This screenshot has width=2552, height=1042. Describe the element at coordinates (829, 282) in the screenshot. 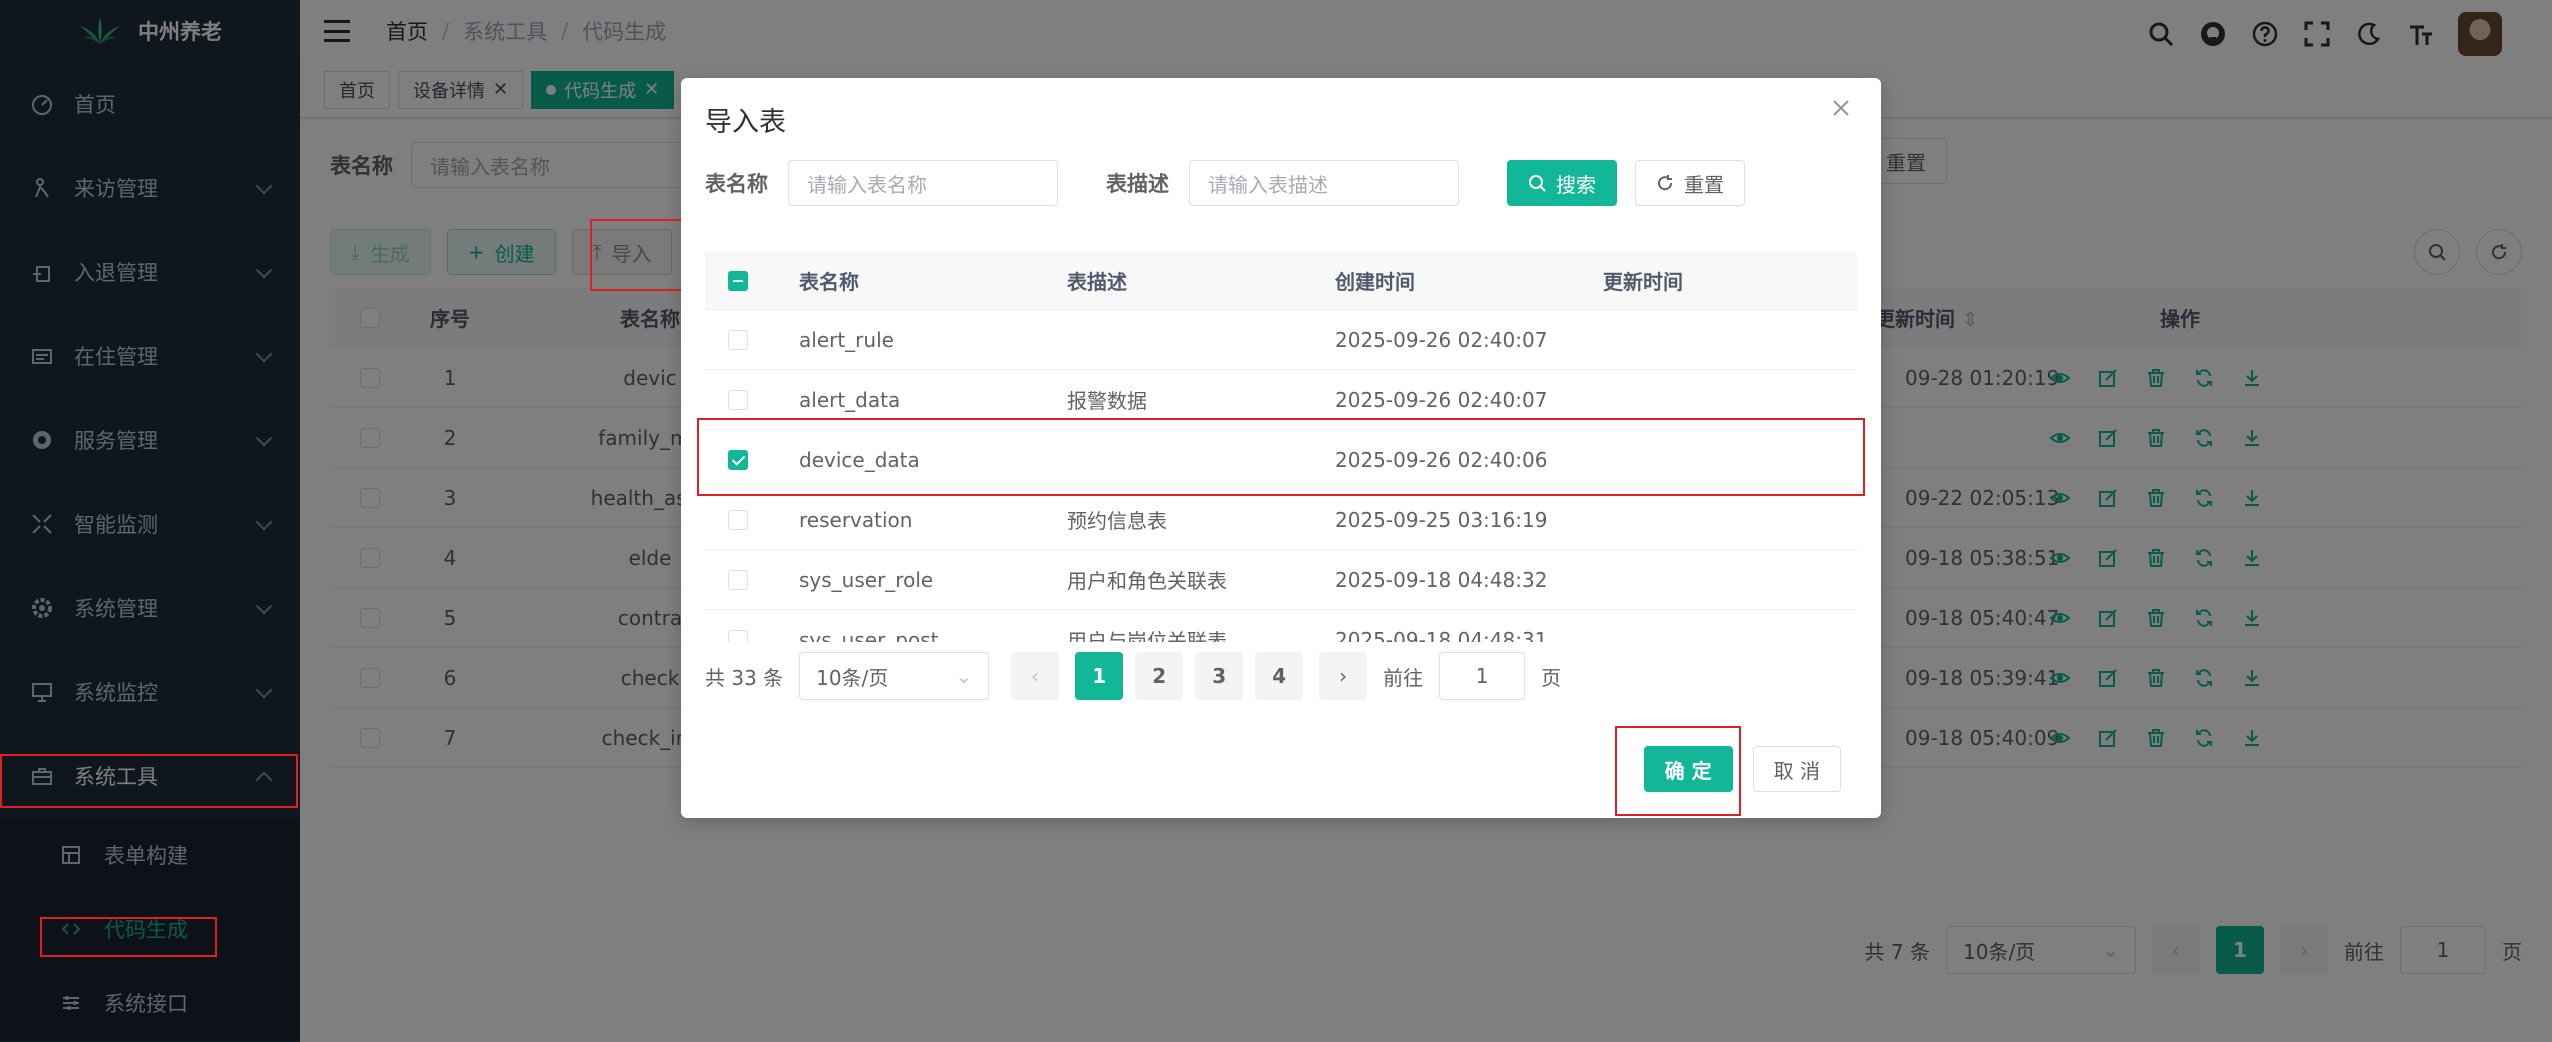

I see `col-name: 表名称` at that location.